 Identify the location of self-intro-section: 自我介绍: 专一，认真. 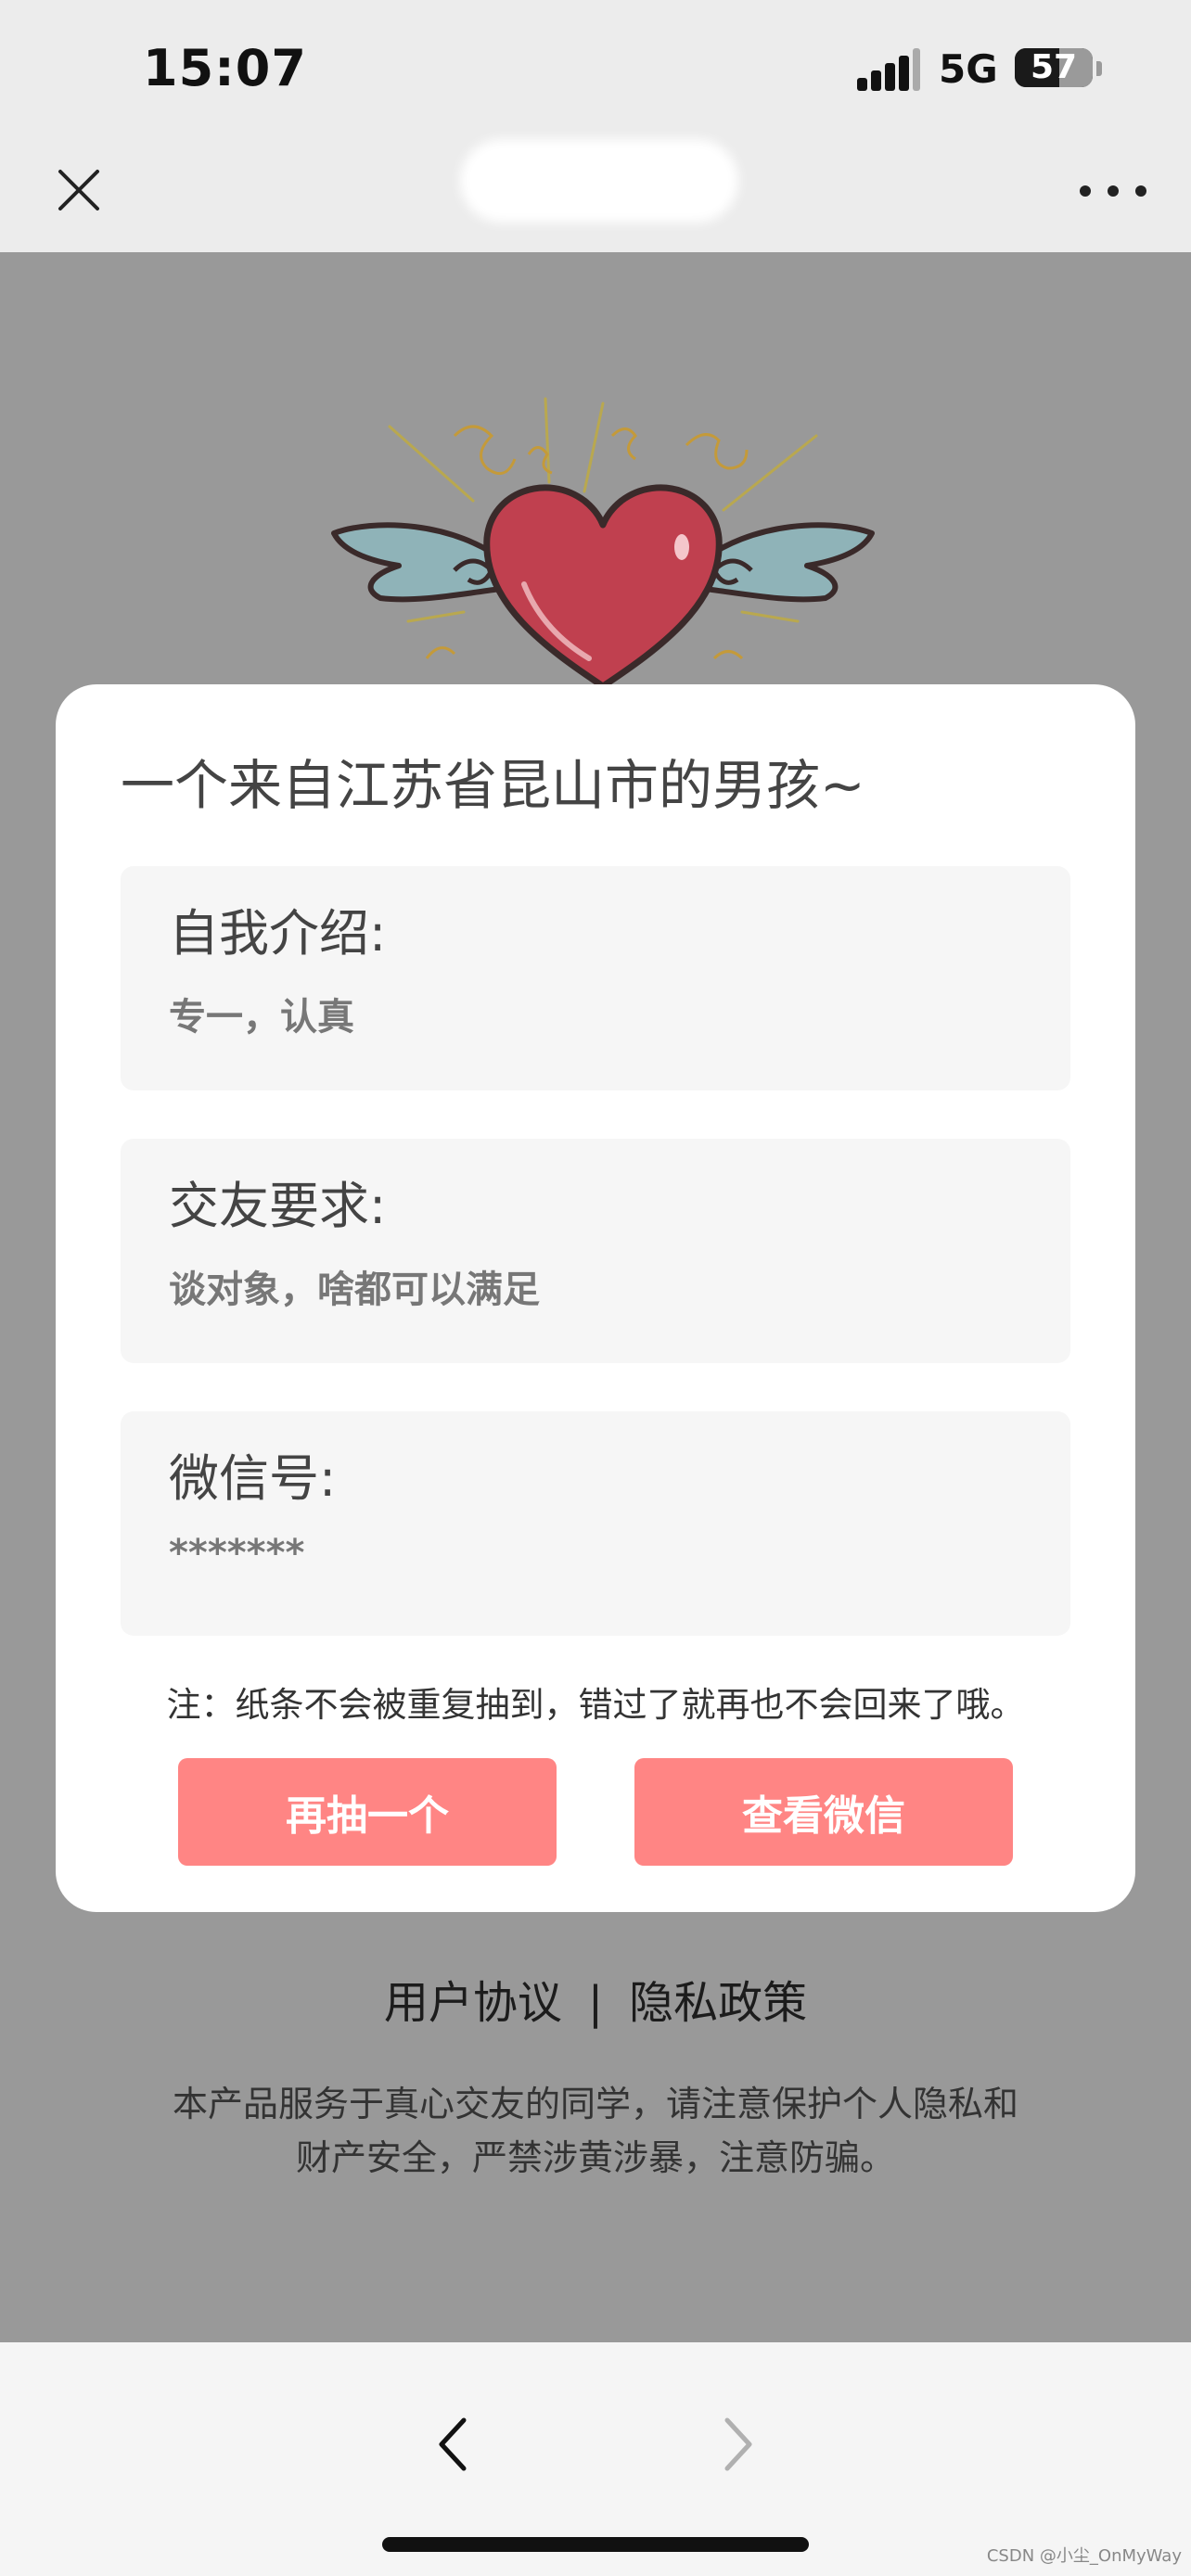
(595, 978).